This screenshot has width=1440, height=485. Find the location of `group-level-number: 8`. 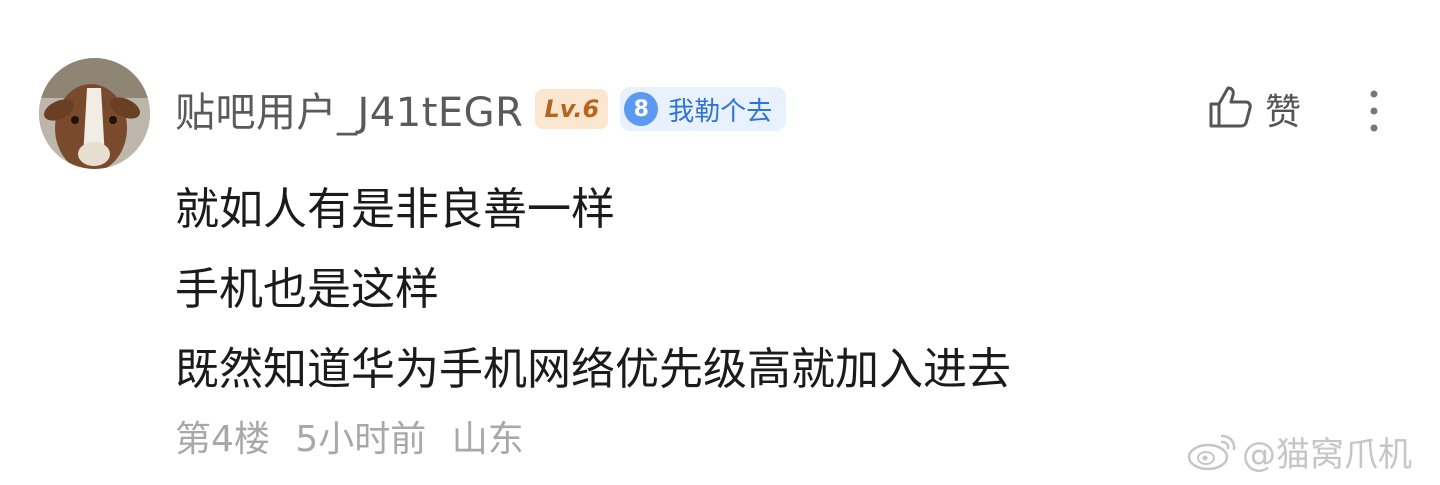

group-level-number: 8 is located at coordinates (641, 109).